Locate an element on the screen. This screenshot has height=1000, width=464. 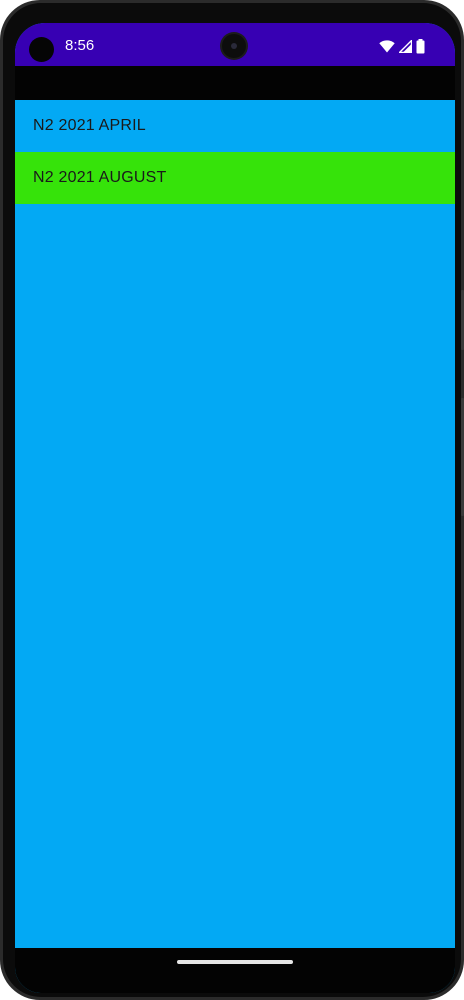
list-item-n2-2021-april: N2 2021 APRIL is located at coordinates (235, 126).